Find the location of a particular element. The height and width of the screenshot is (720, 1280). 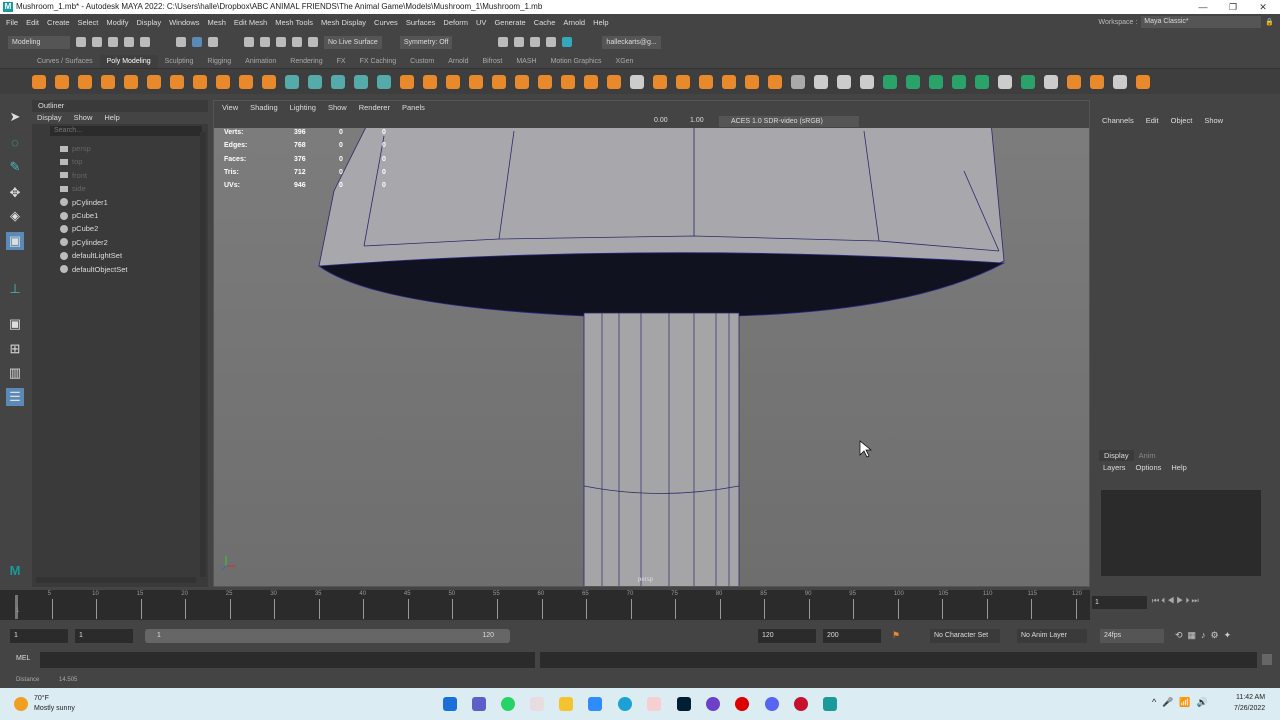

menu-cache: Cache is located at coordinates (545, 22).